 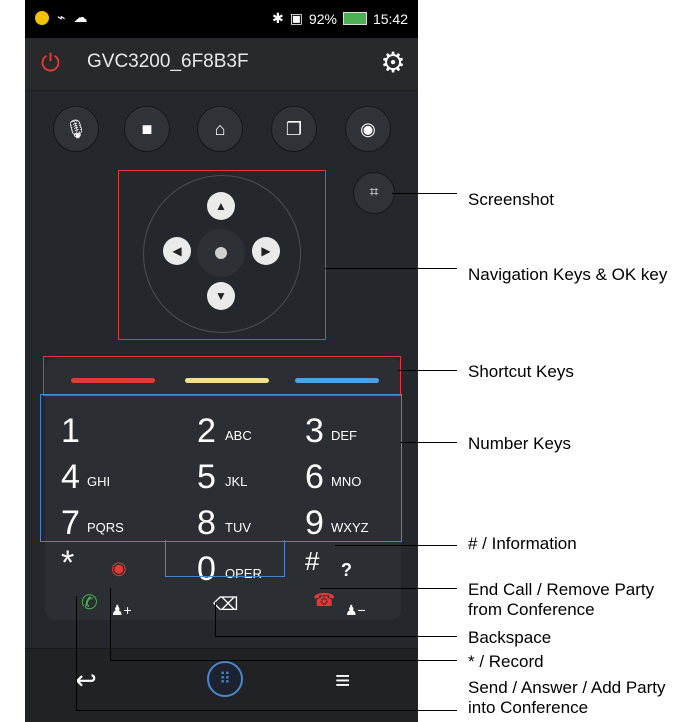 I want to click on power-icon: ⏻, so click(x=53, y=64).